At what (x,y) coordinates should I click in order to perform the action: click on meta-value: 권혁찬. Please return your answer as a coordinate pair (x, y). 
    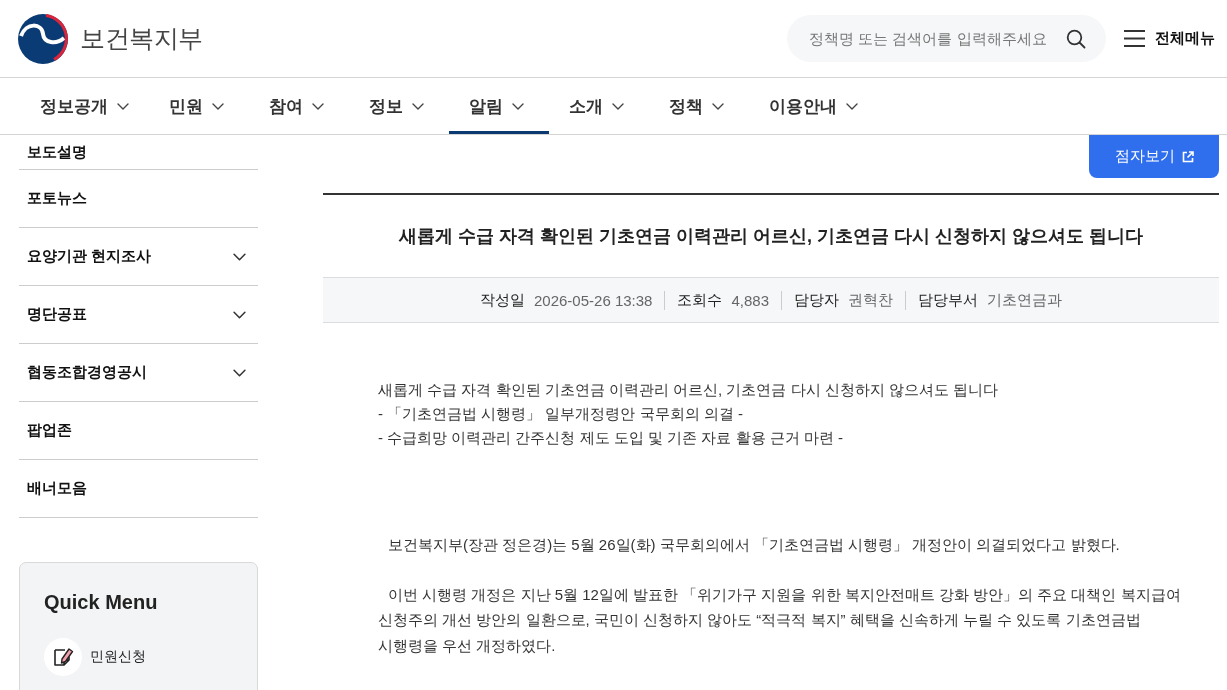
    Looking at the image, I should click on (870, 300).